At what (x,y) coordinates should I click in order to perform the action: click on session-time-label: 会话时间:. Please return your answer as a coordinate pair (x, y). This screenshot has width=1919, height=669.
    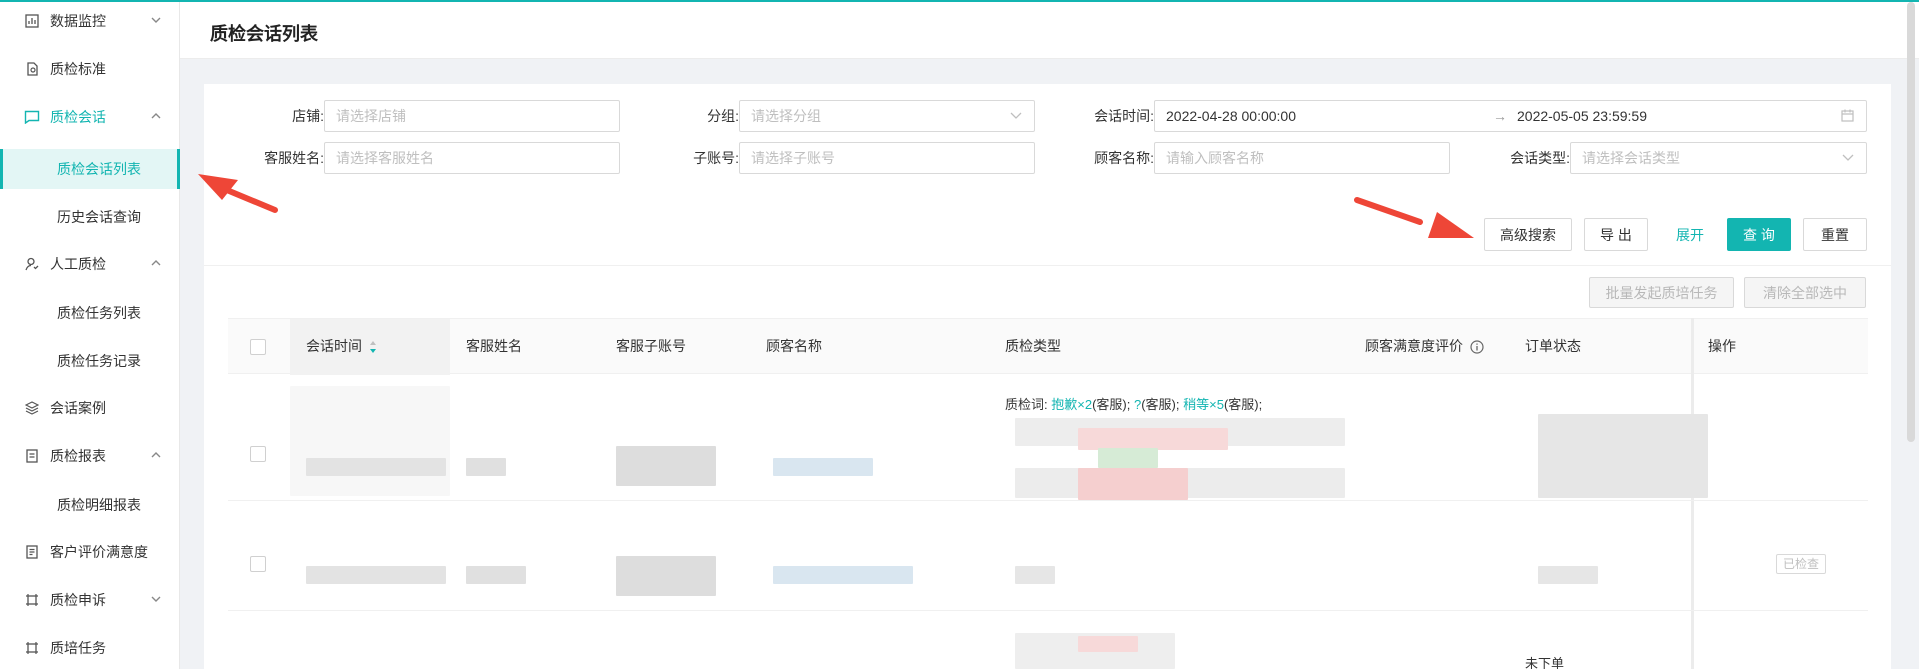
    Looking at the image, I should click on (1124, 116).